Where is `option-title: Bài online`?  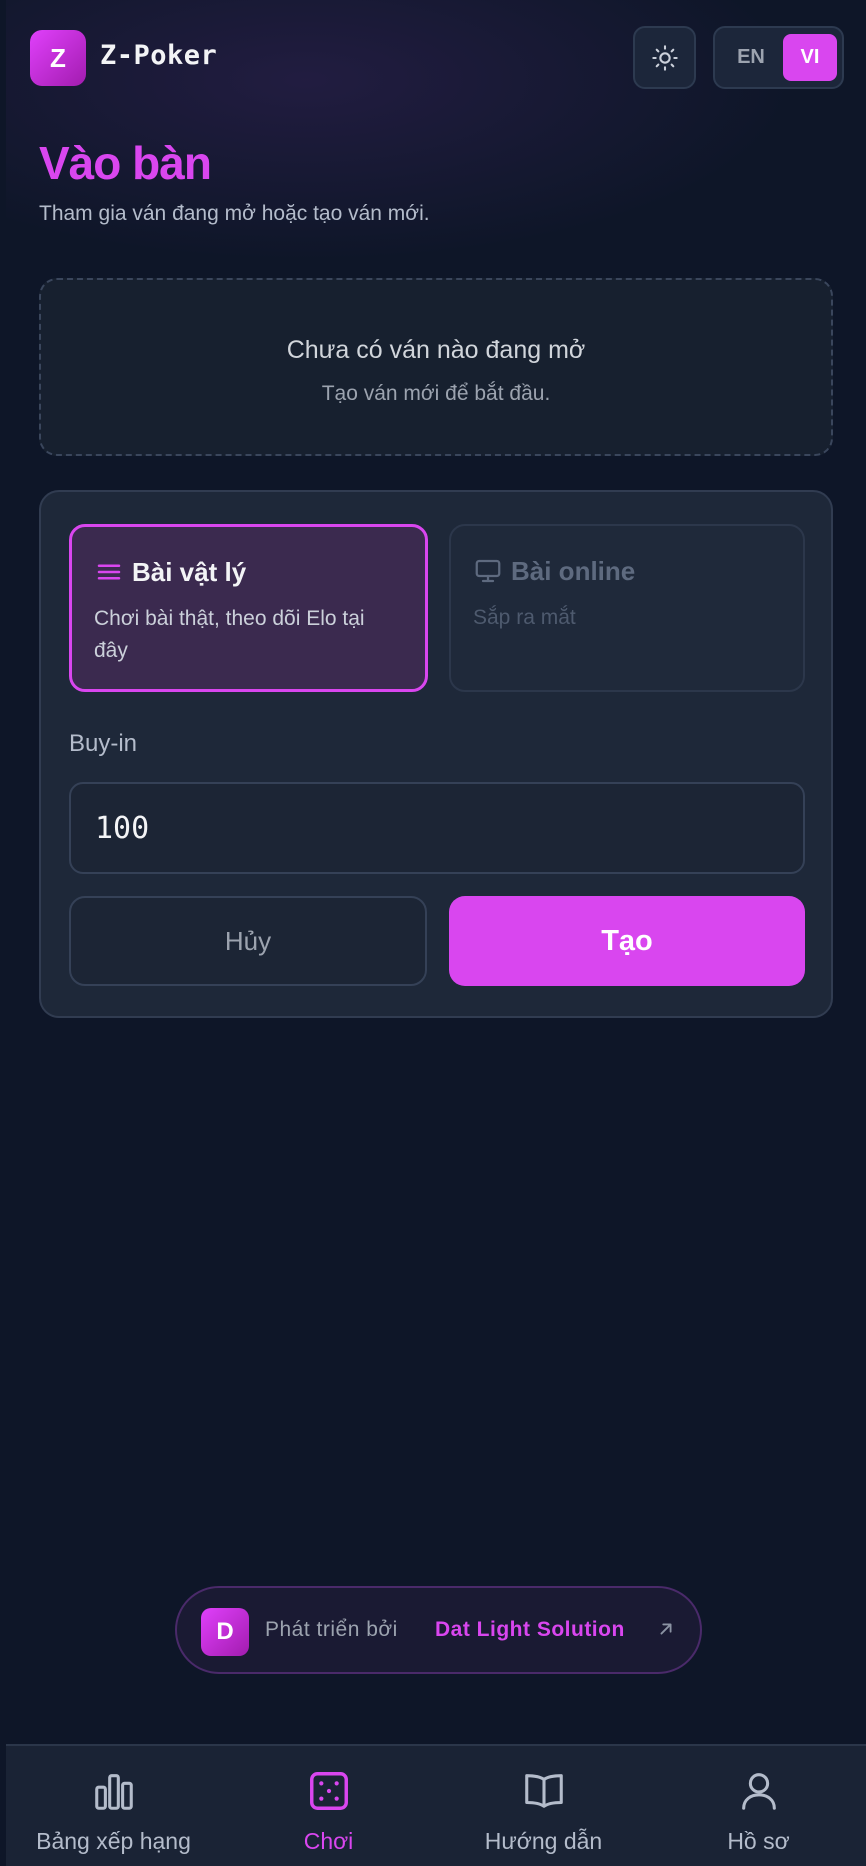 option-title: Bài online is located at coordinates (573, 571).